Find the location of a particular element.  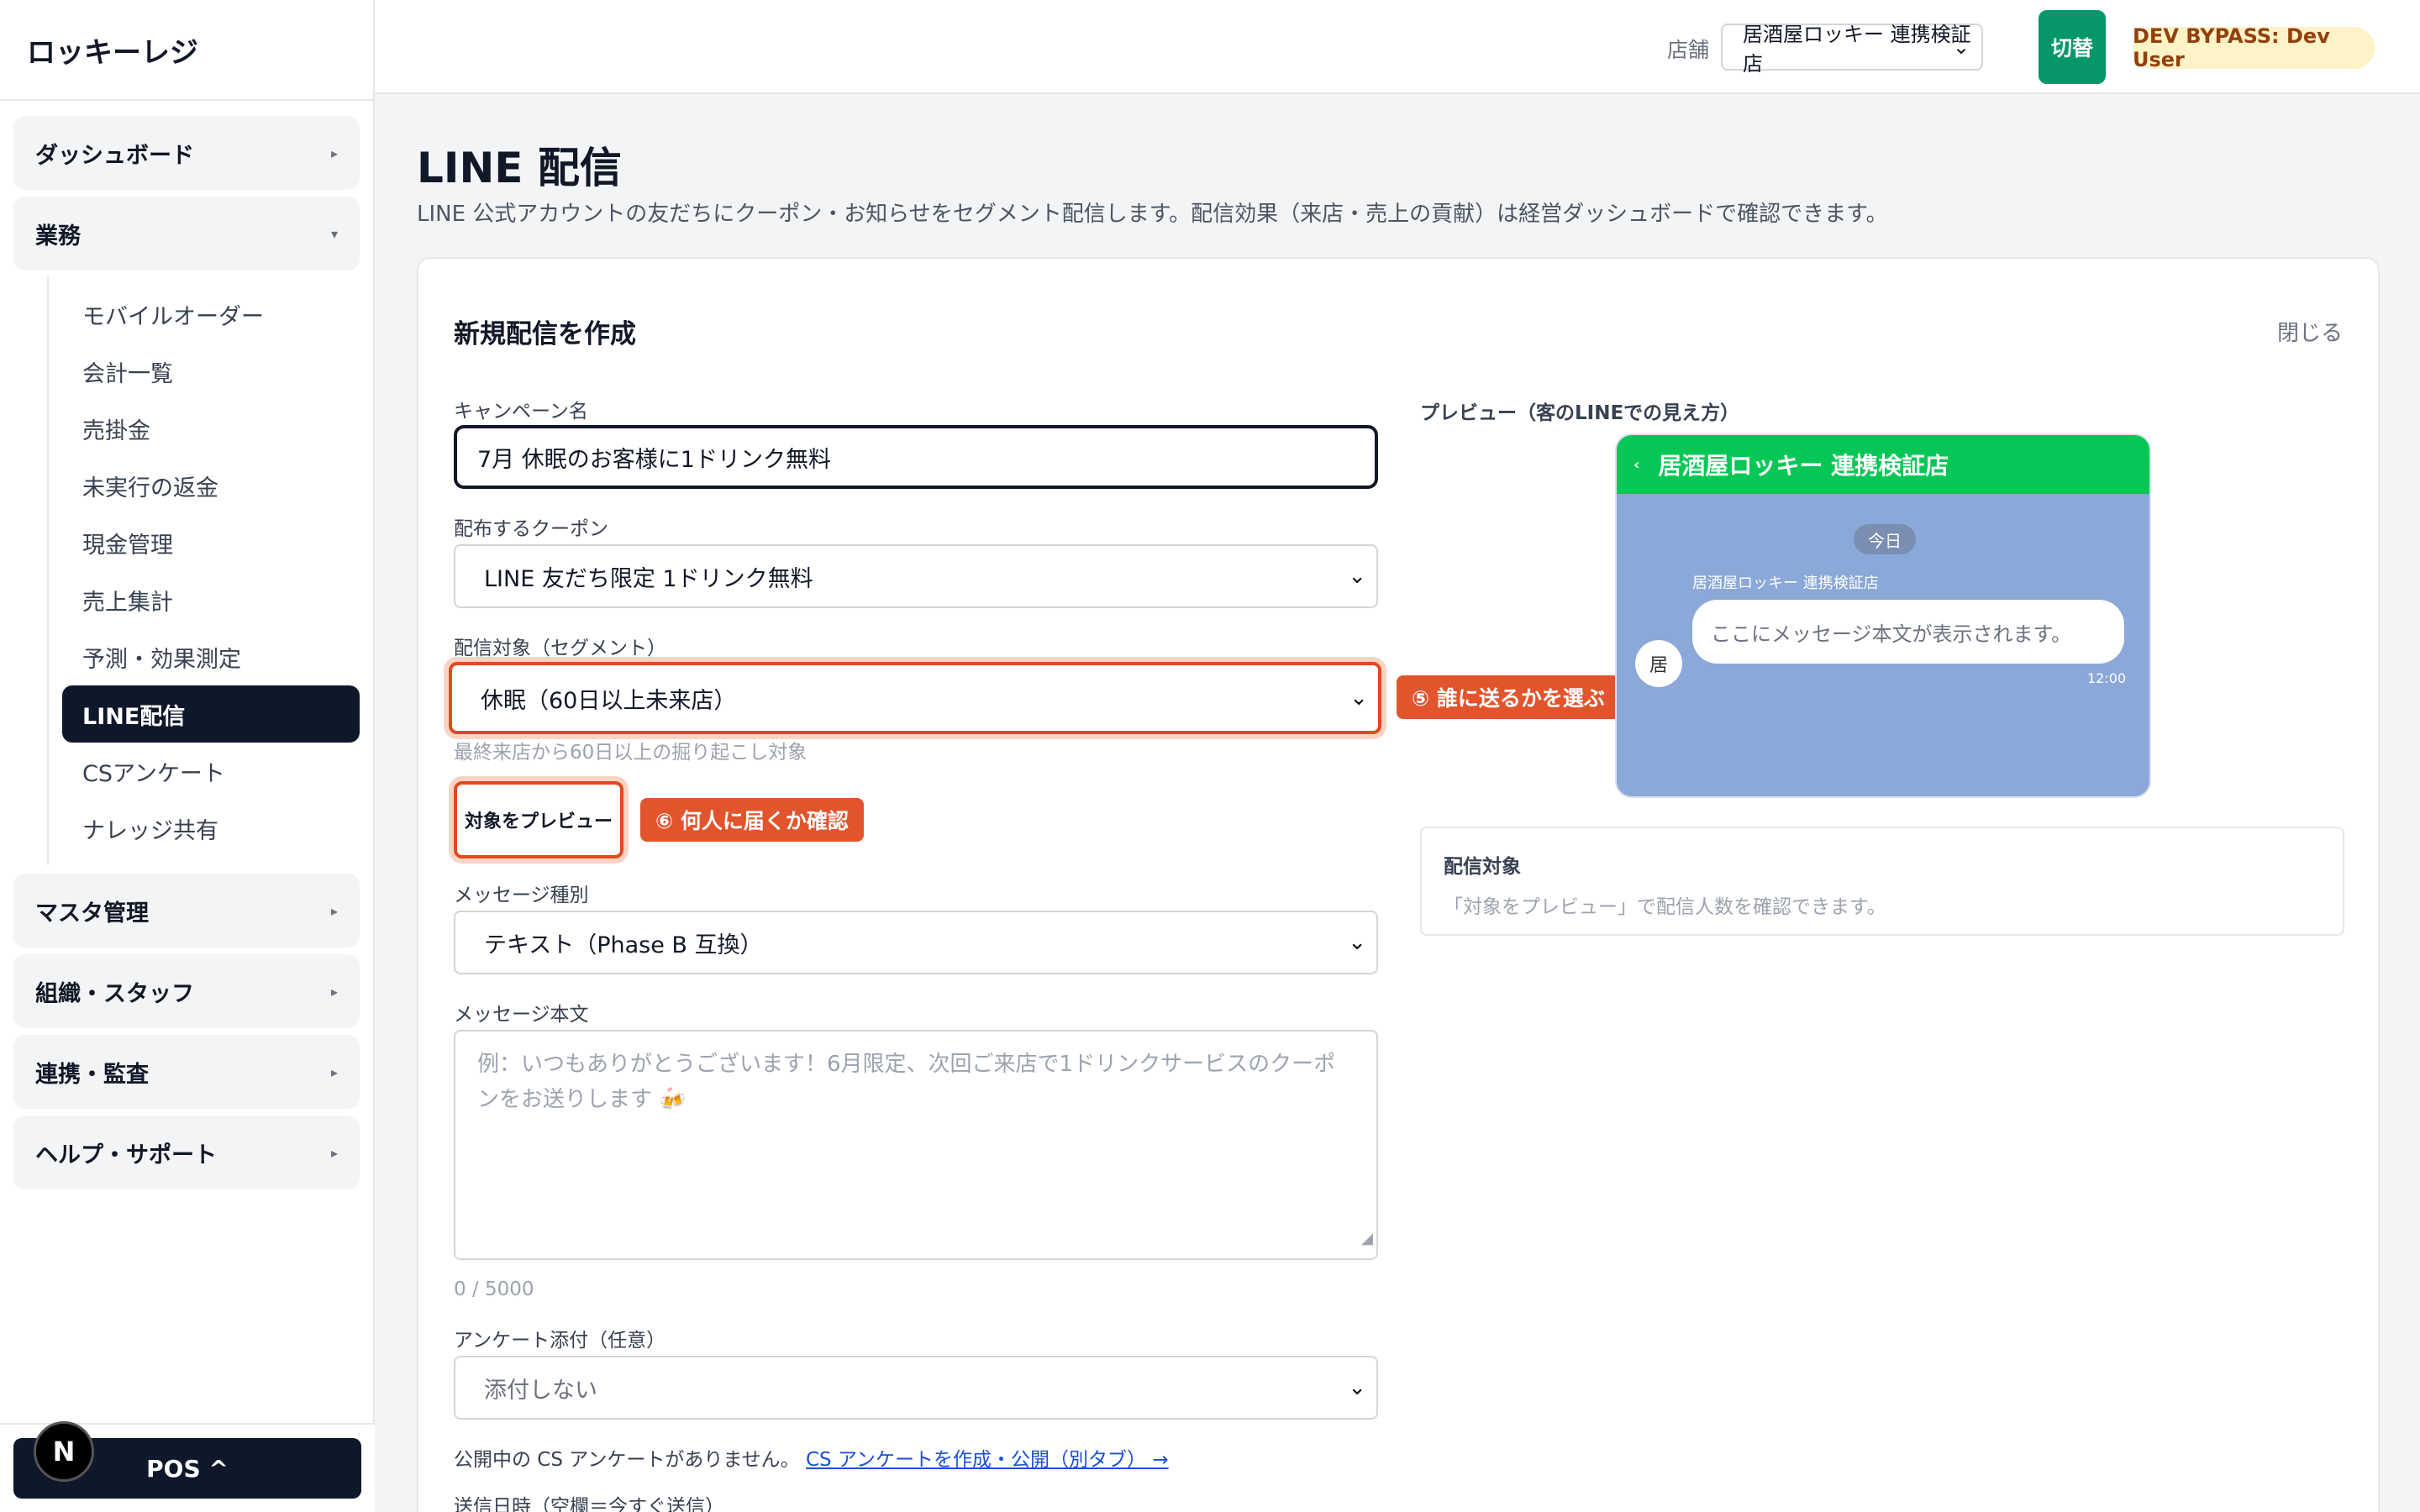

sidebar-group-label: 連携・監査 is located at coordinates (92, 1074).